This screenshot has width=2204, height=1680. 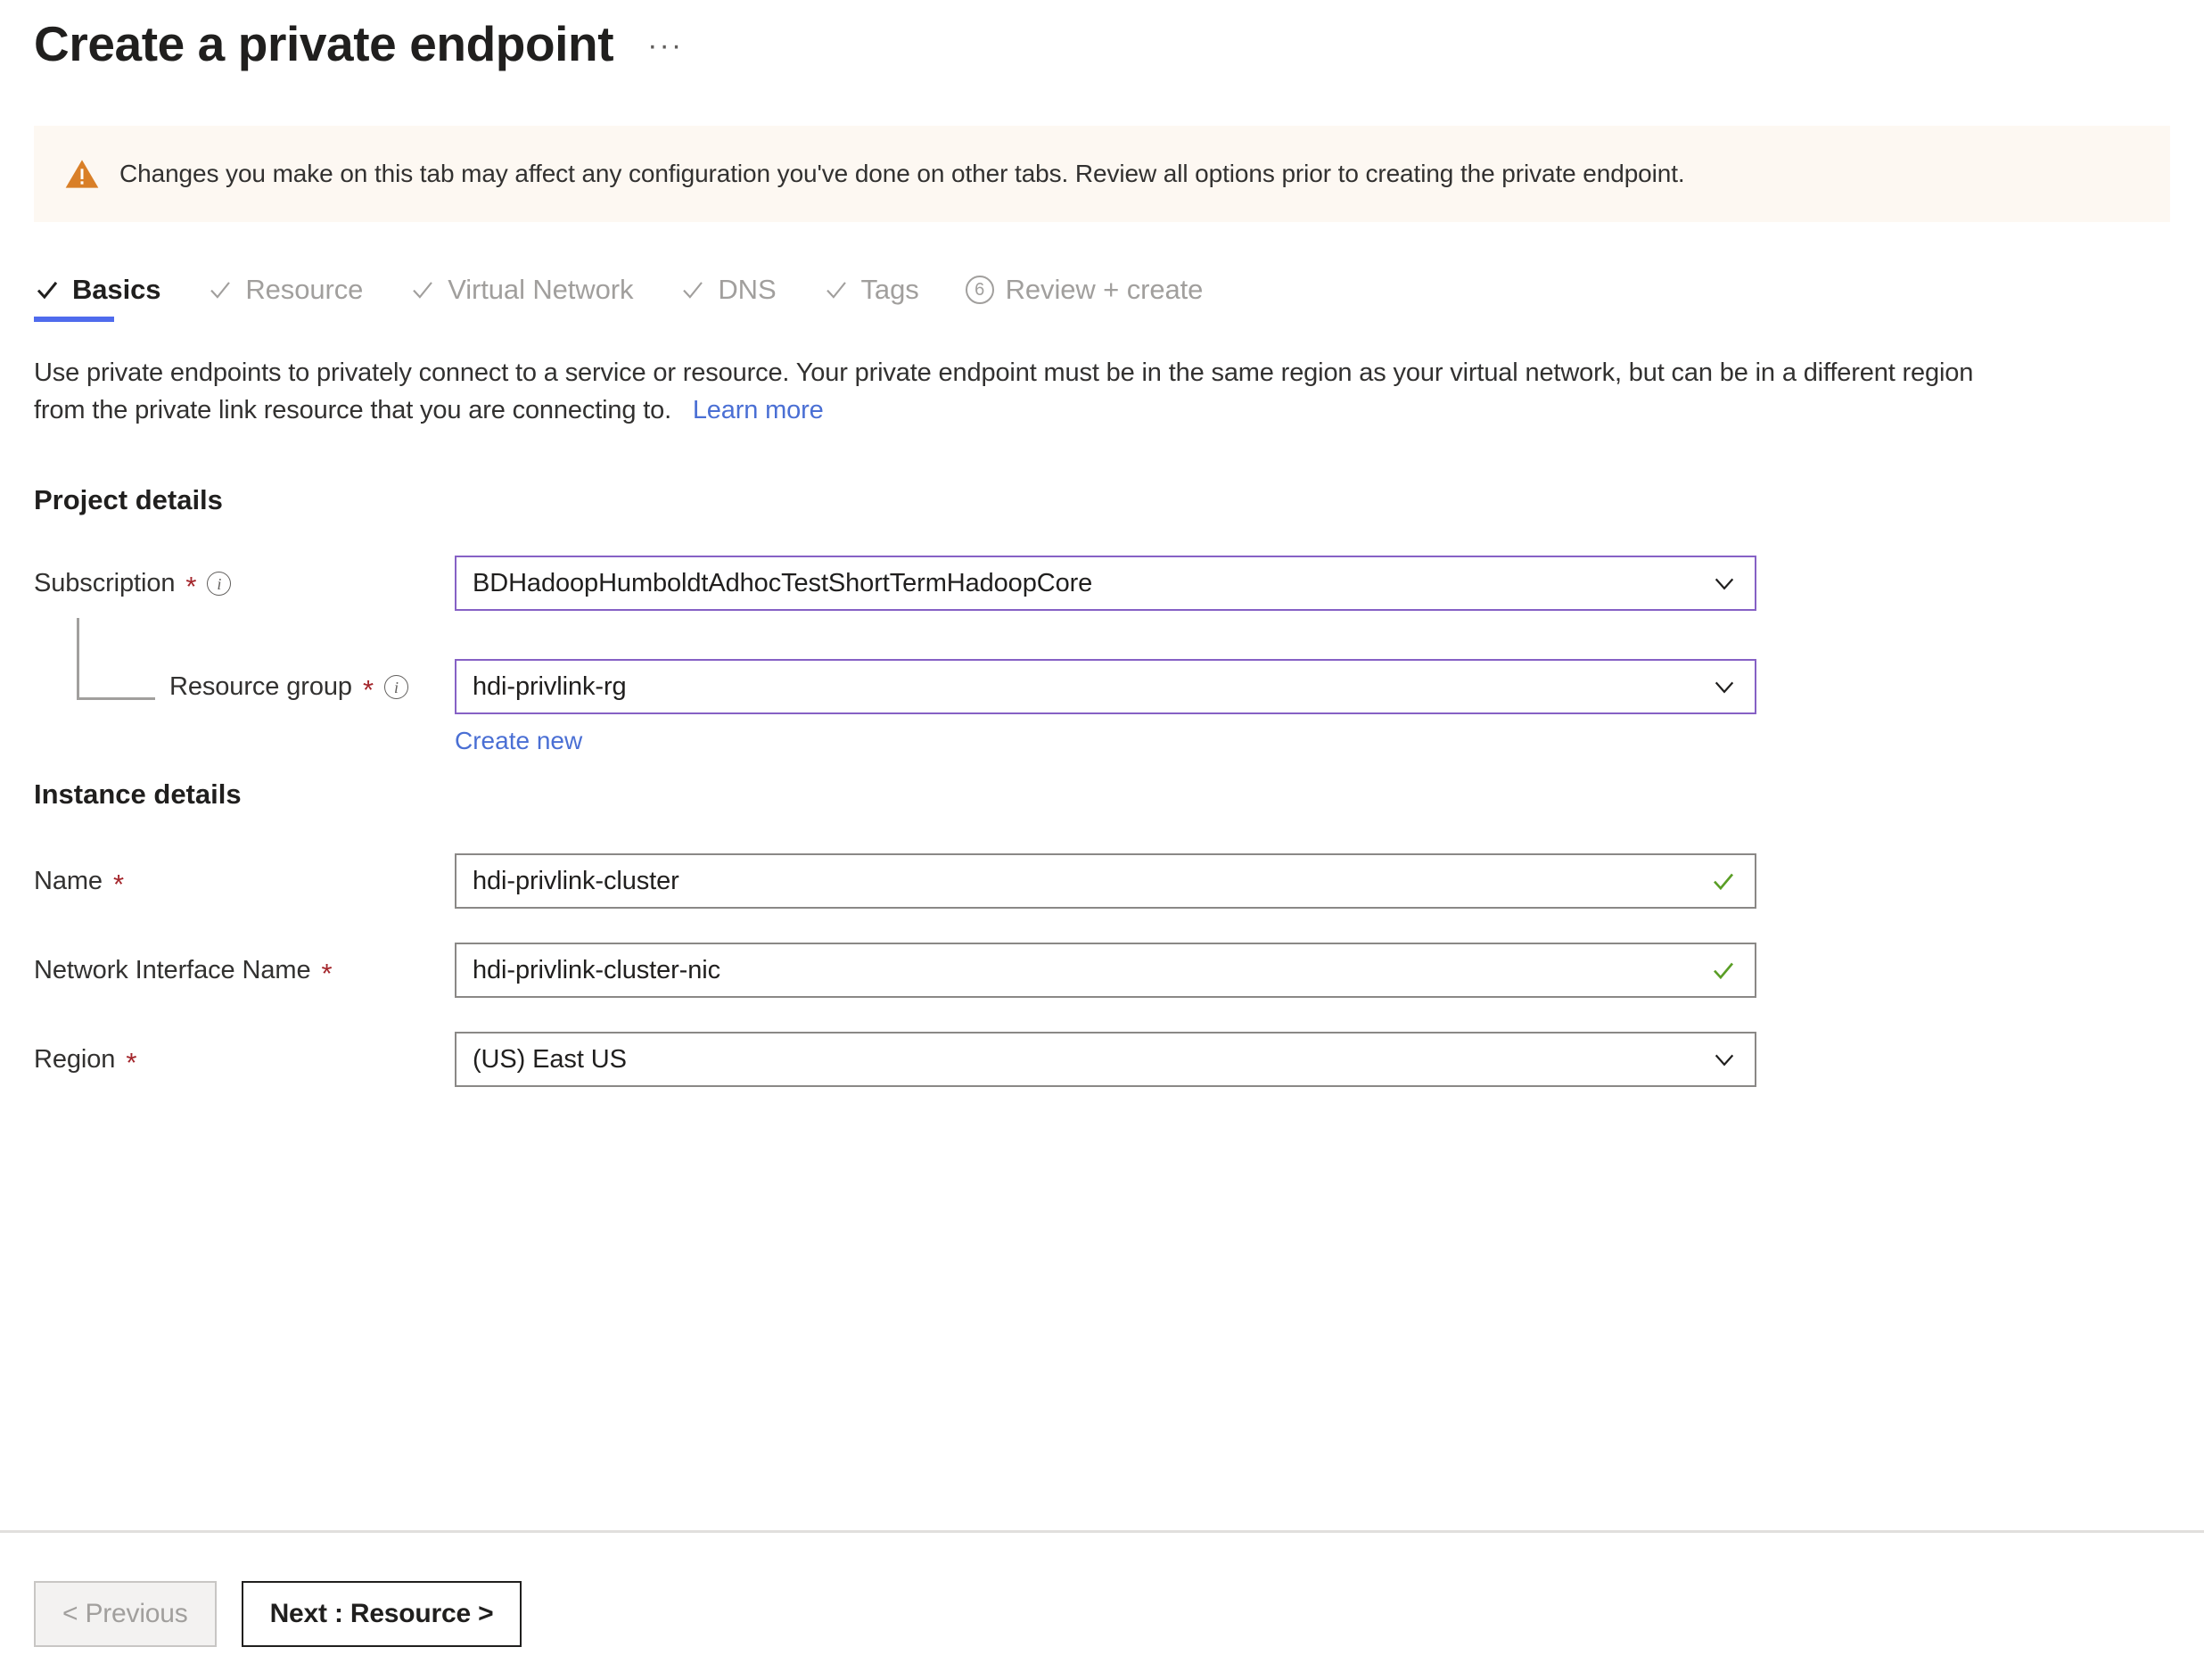 What do you see at coordinates (260, 687) in the screenshot?
I see `resource-group-label: Resource group` at bounding box center [260, 687].